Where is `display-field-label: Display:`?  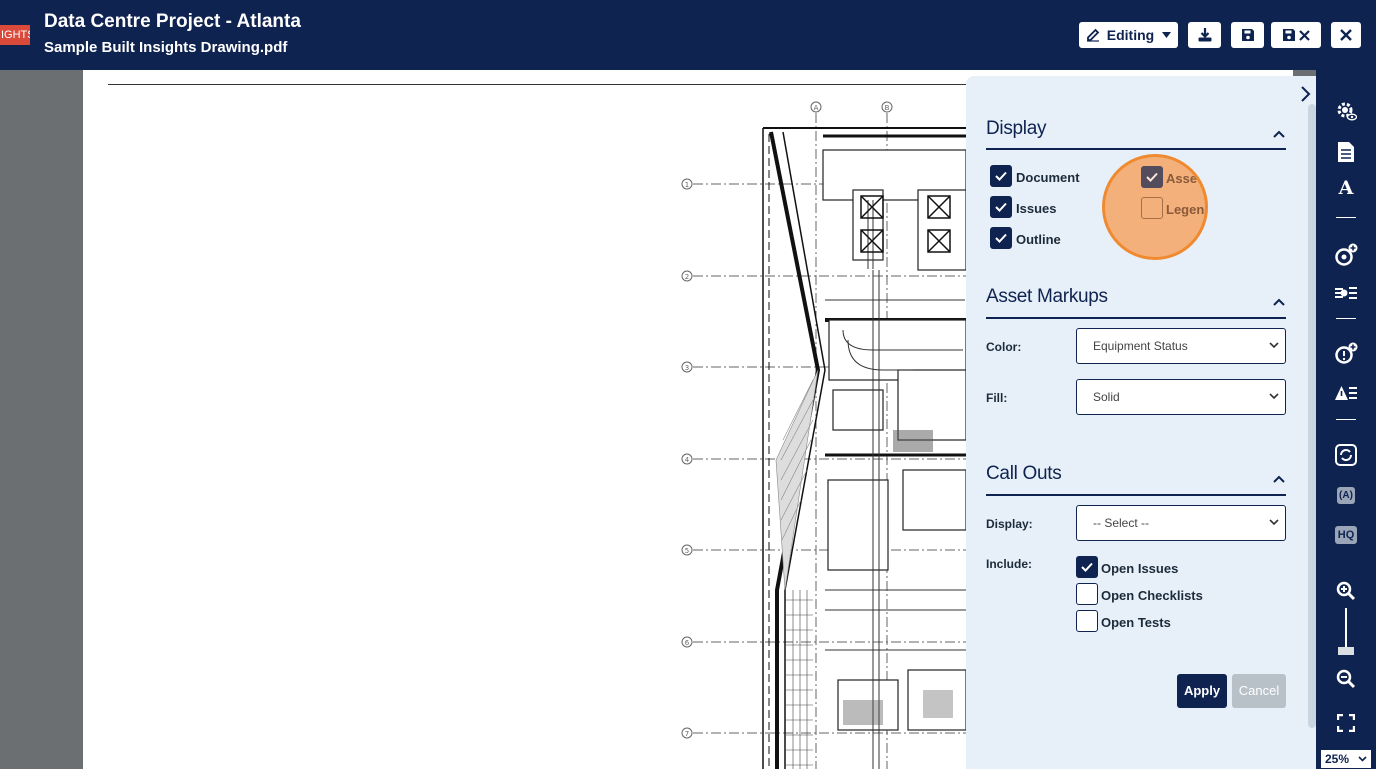
display-field-label: Display: is located at coordinates (1009, 524).